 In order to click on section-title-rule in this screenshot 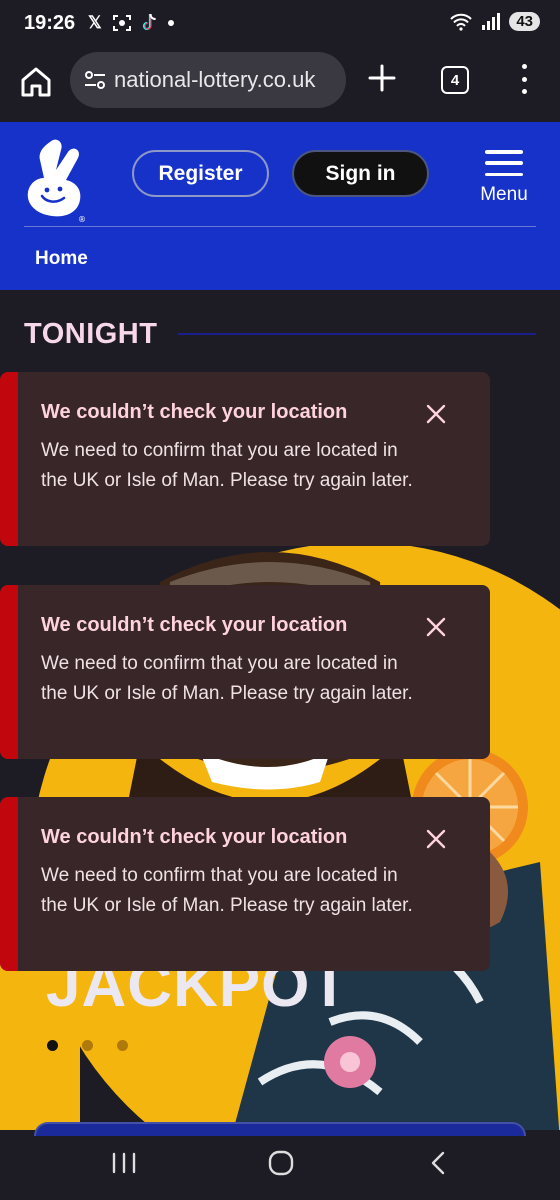, I will do `click(357, 334)`.